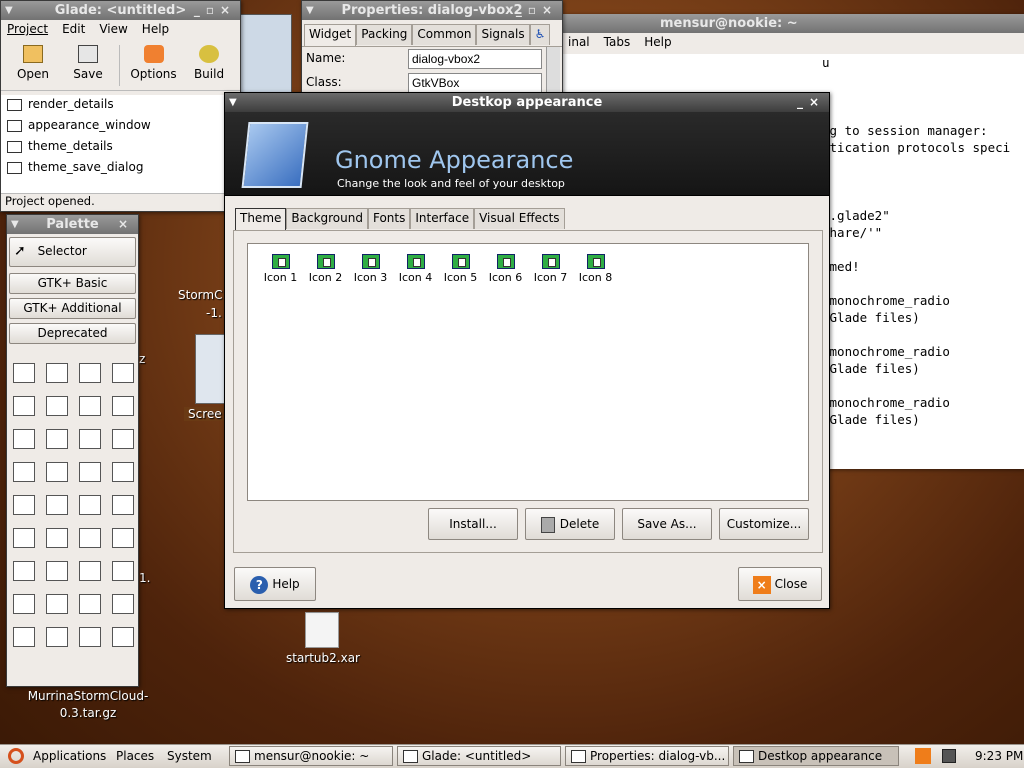 Image resolution: width=1024 pixels, height=768 pixels. I want to click on menu-edit: Edit, so click(73, 30).